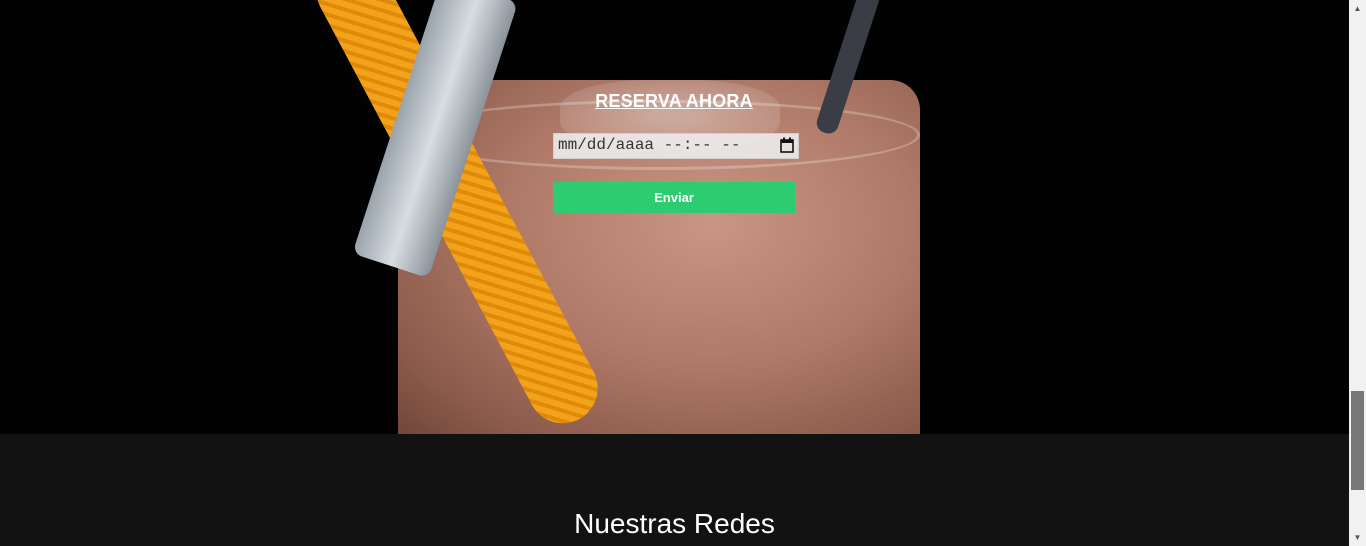 The width and height of the screenshot is (1366, 546). I want to click on scrollbar-thumb, so click(1357, 440).